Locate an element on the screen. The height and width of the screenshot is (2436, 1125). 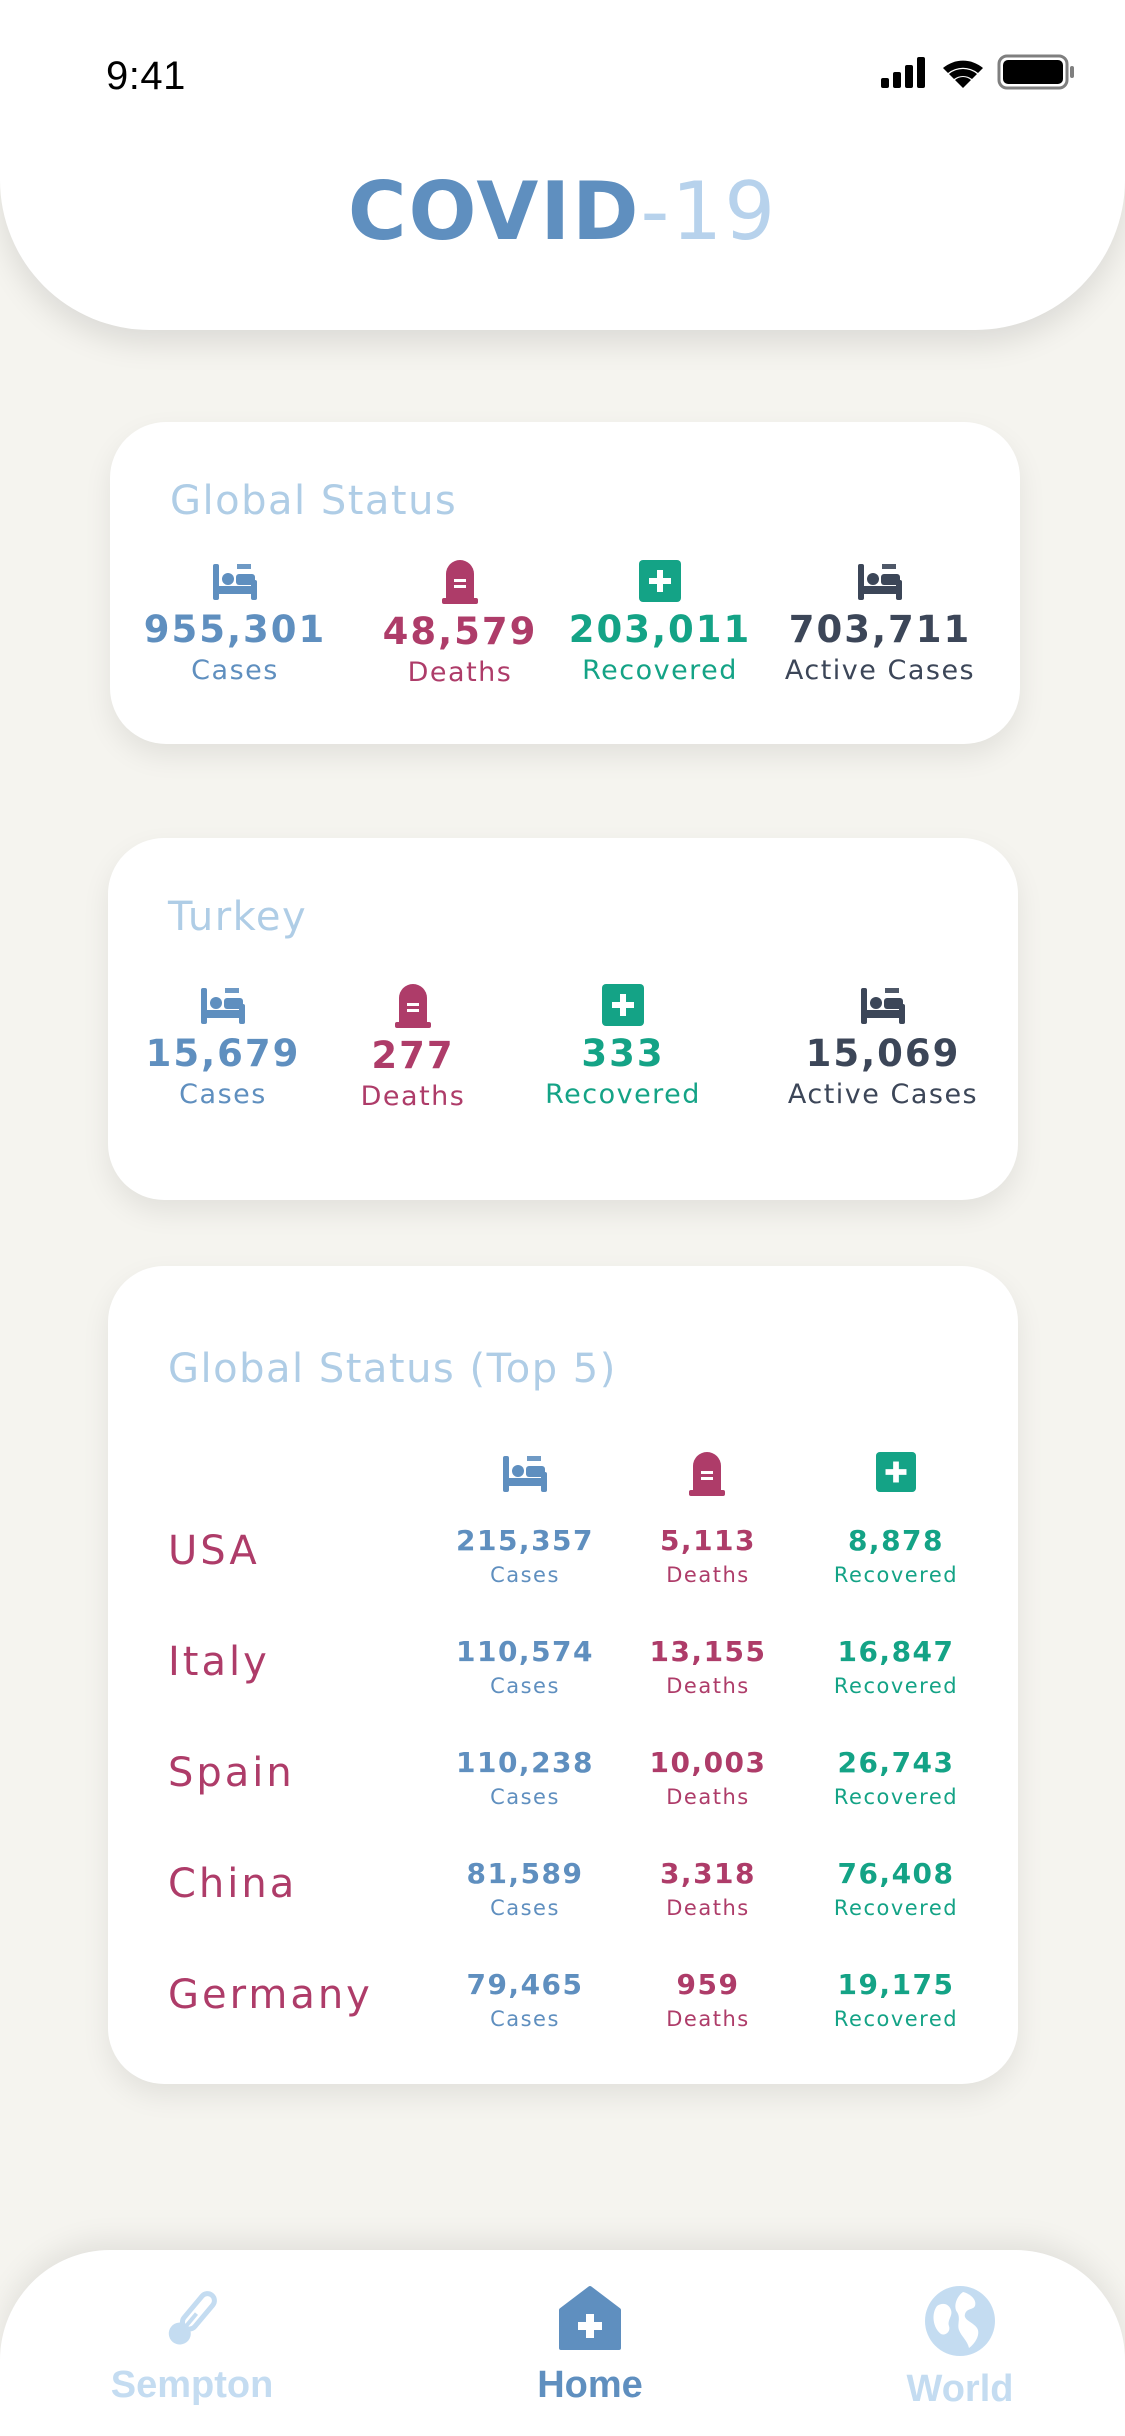
turkey-deaths-value: 277 is located at coordinates (413, 1055).